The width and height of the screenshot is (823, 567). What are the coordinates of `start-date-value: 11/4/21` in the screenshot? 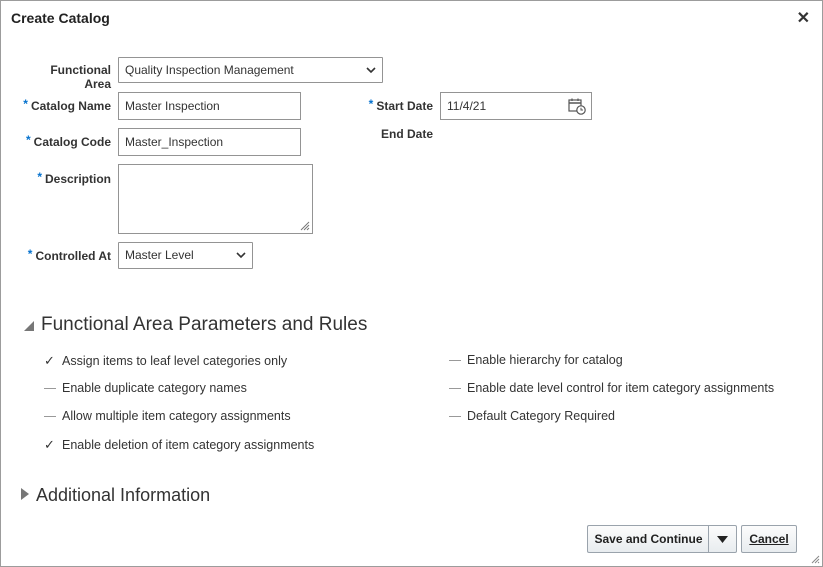 It's located at (467, 106).